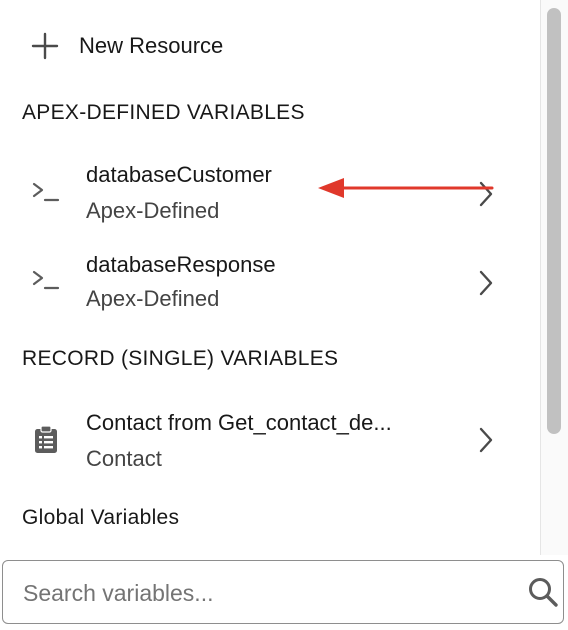 The image size is (568, 630). I want to click on plus-icon, so click(45, 46).